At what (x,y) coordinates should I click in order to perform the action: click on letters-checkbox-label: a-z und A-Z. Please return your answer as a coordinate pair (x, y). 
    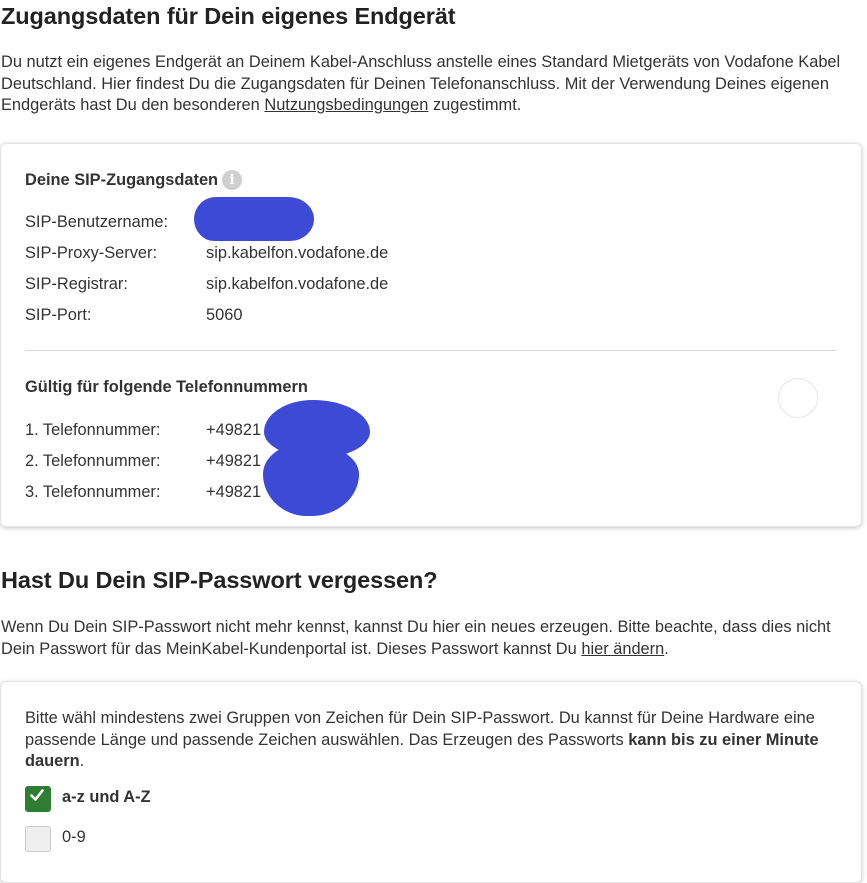
    Looking at the image, I should click on (106, 797).